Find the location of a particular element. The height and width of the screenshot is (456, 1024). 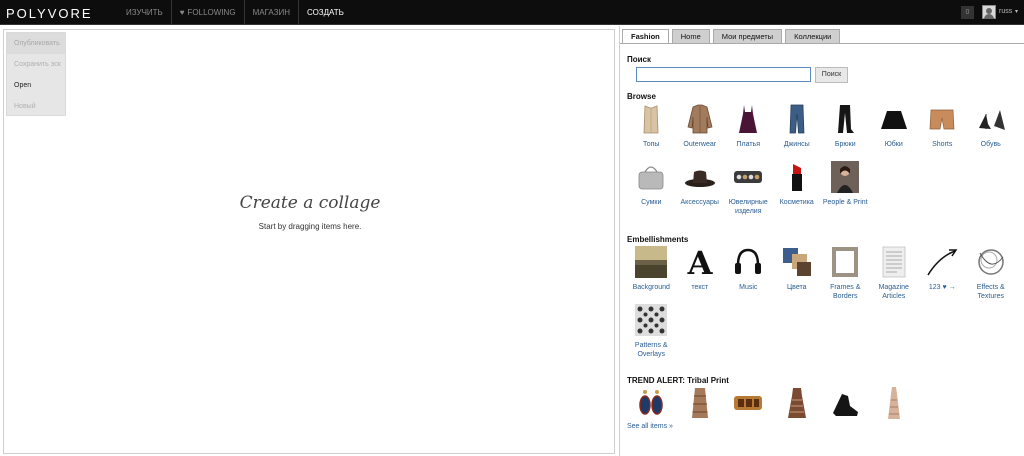

cuff-icon is located at coordinates (748, 403).